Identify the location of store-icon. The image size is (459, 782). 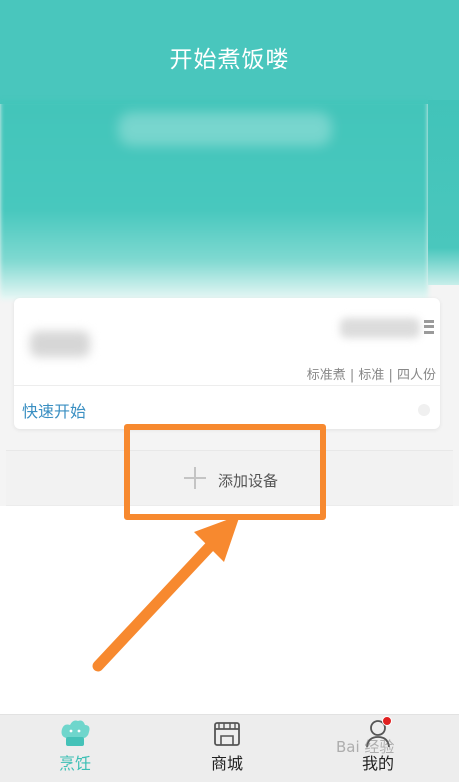
(227, 734).